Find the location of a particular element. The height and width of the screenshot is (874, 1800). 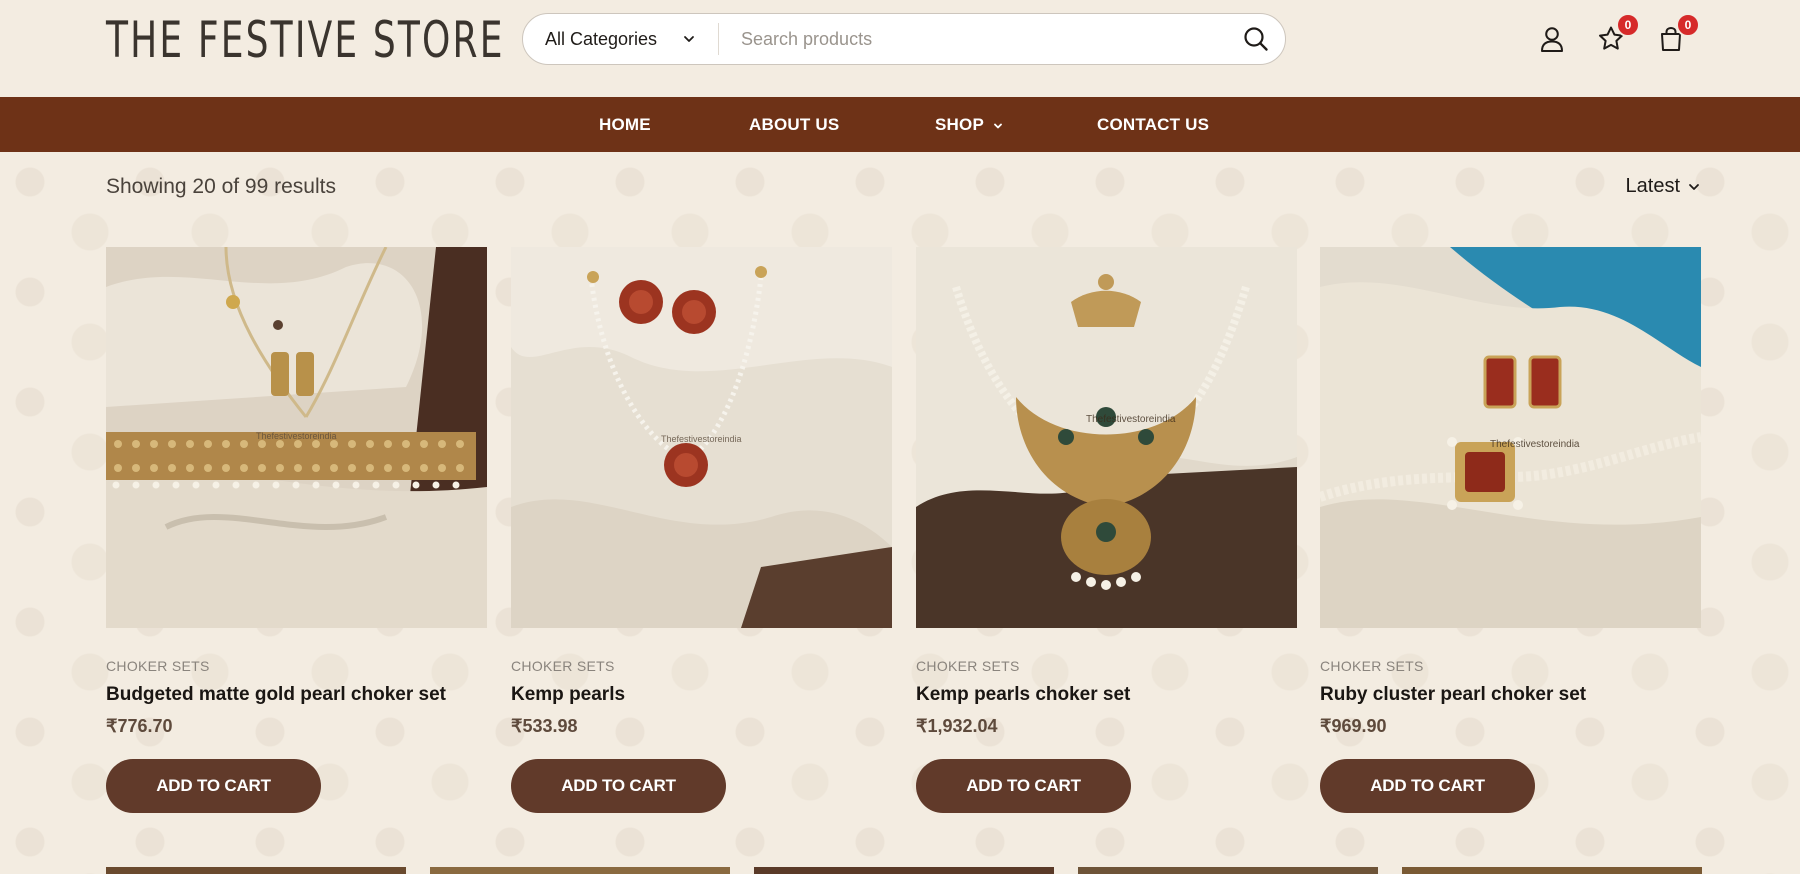

product-title: Kemp pearls is located at coordinates (701, 695).